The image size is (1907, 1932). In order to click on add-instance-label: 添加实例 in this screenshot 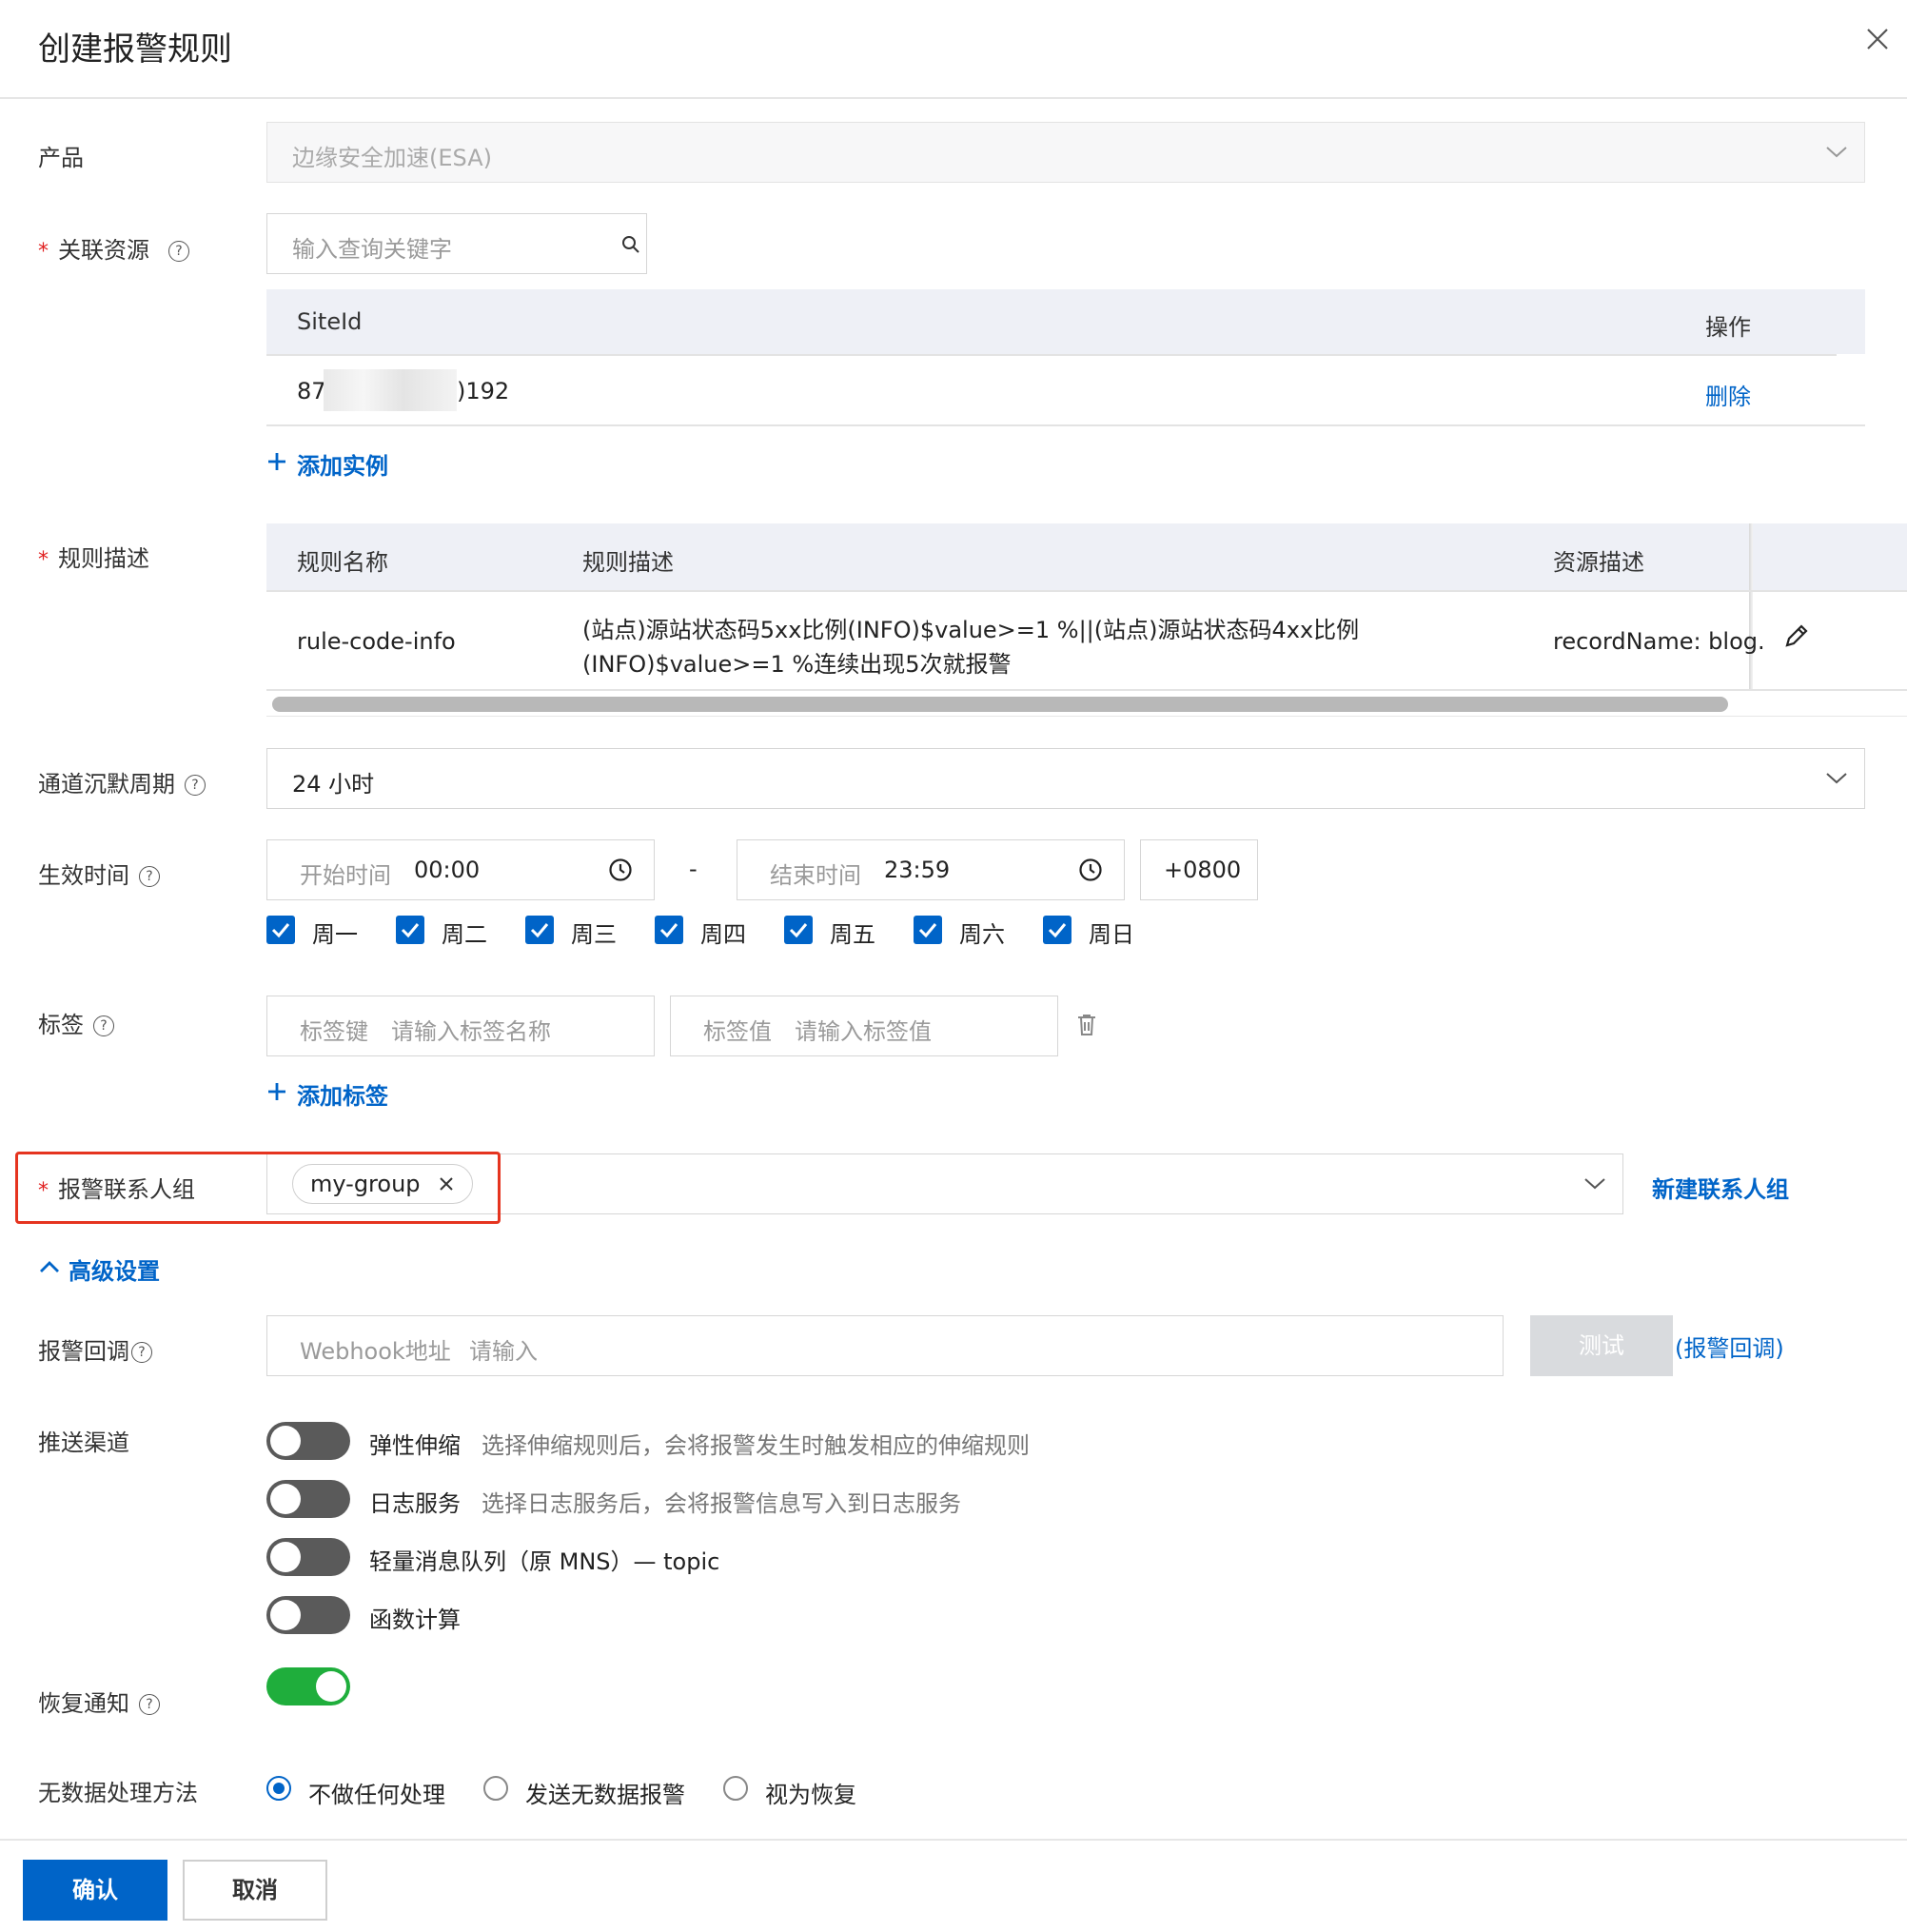, I will do `click(342, 466)`.